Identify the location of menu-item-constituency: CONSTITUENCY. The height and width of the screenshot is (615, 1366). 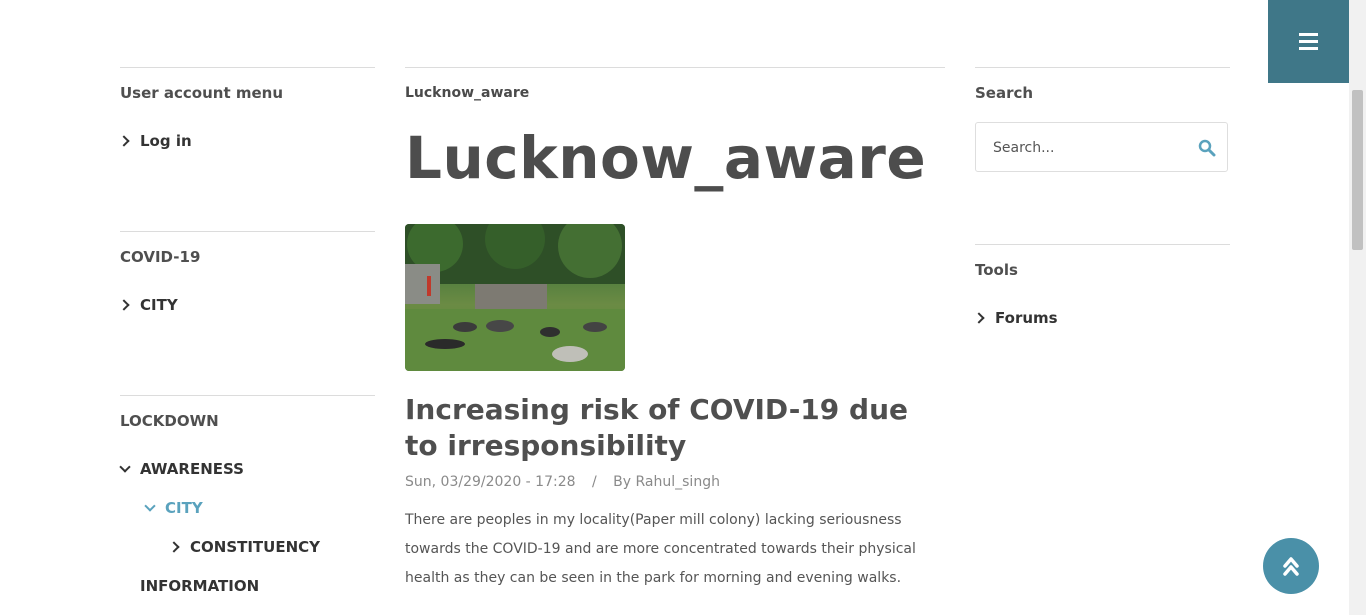
(244, 547).